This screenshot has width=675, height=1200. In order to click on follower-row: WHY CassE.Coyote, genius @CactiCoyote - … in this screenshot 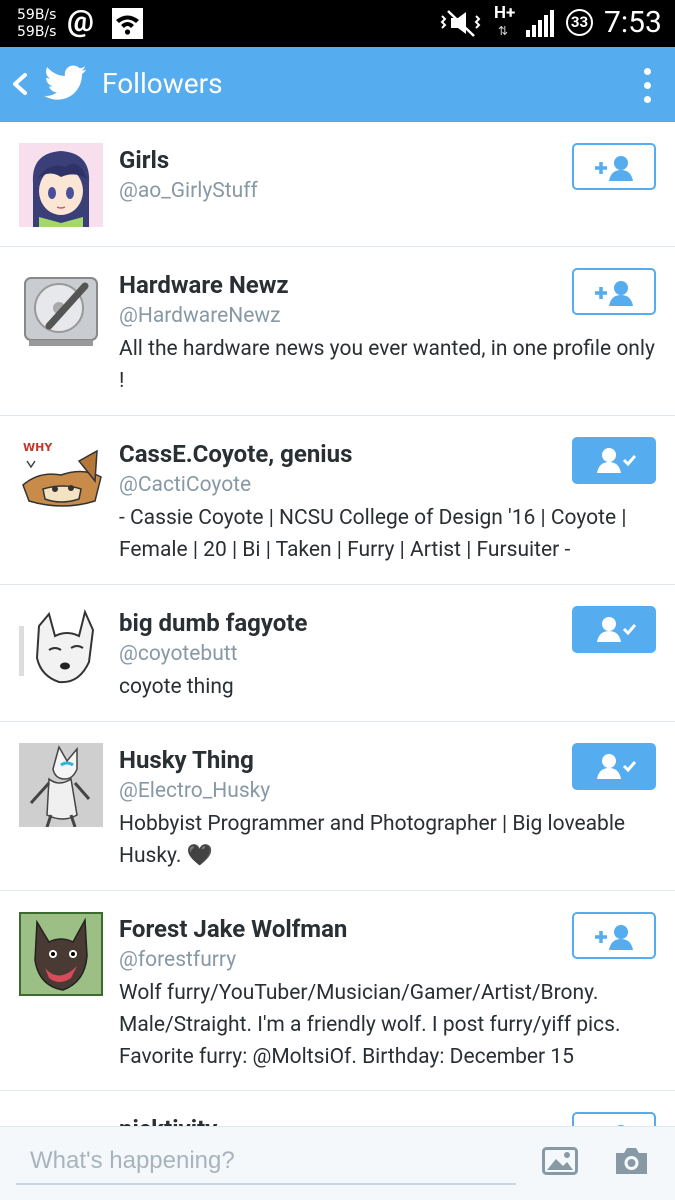, I will do `click(337, 500)`.